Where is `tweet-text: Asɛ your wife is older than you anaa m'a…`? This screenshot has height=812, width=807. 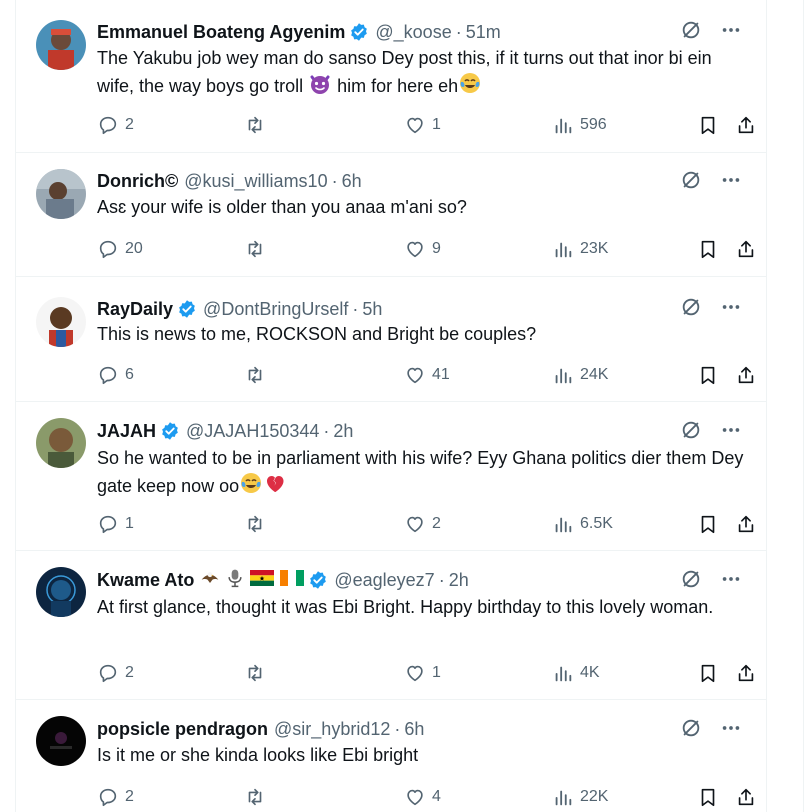
tweet-text: Asɛ your wife is older than you anaa m'a… is located at coordinates (282, 207).